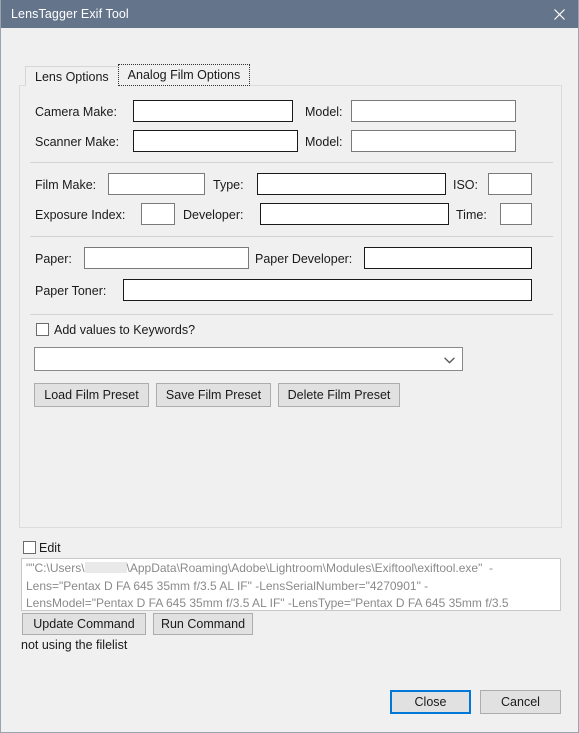  Describe the element at coordinates (74, 645) in the screenshot. I see `status-message: not using the filelist` at that location.